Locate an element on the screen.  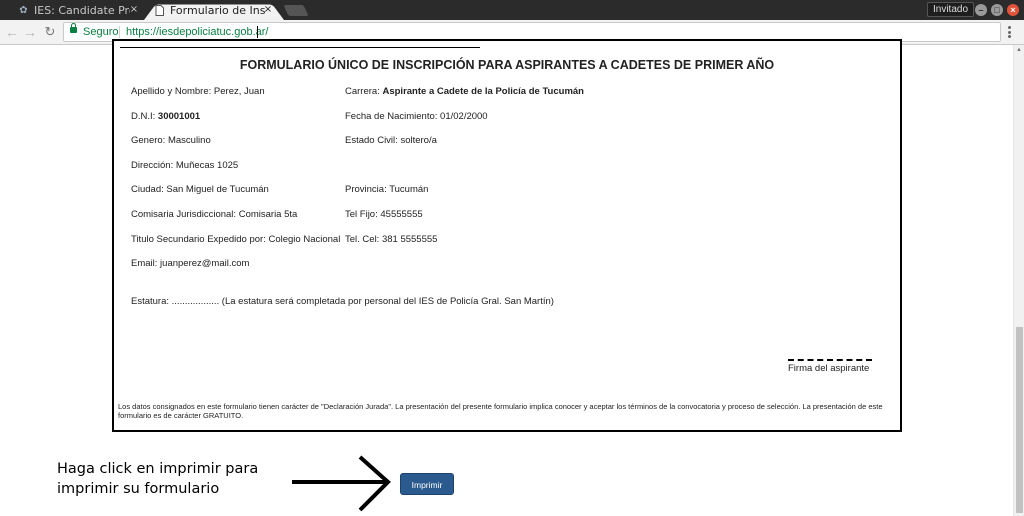
tab-title: IES: Candidate Pro is located at coordinates (82, 10).